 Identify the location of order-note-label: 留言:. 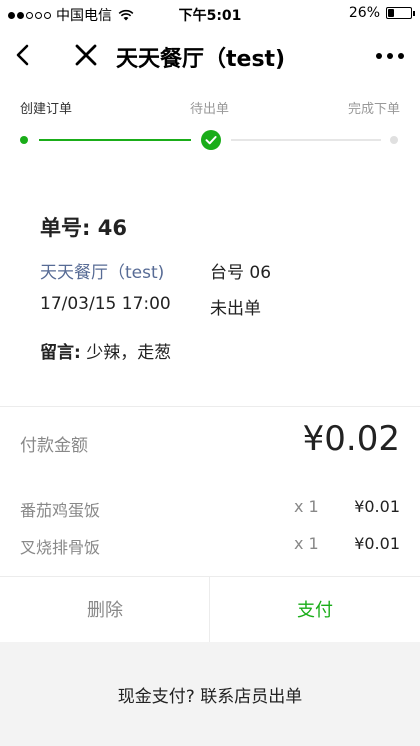
(60, 353).